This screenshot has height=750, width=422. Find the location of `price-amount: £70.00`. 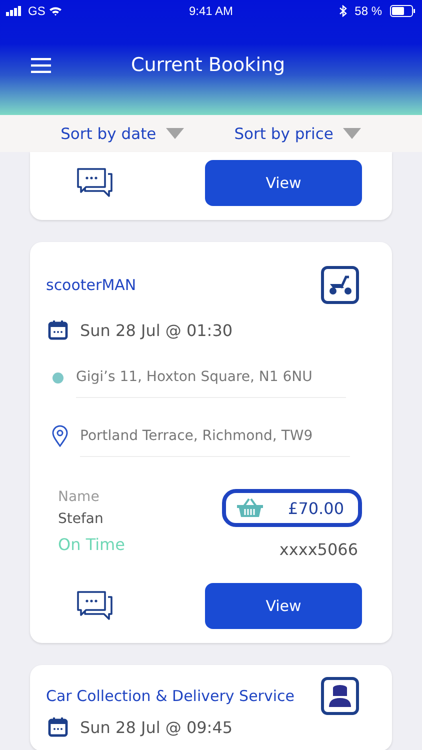

price-amount: £70.00 is located at coordinates (316, 508).